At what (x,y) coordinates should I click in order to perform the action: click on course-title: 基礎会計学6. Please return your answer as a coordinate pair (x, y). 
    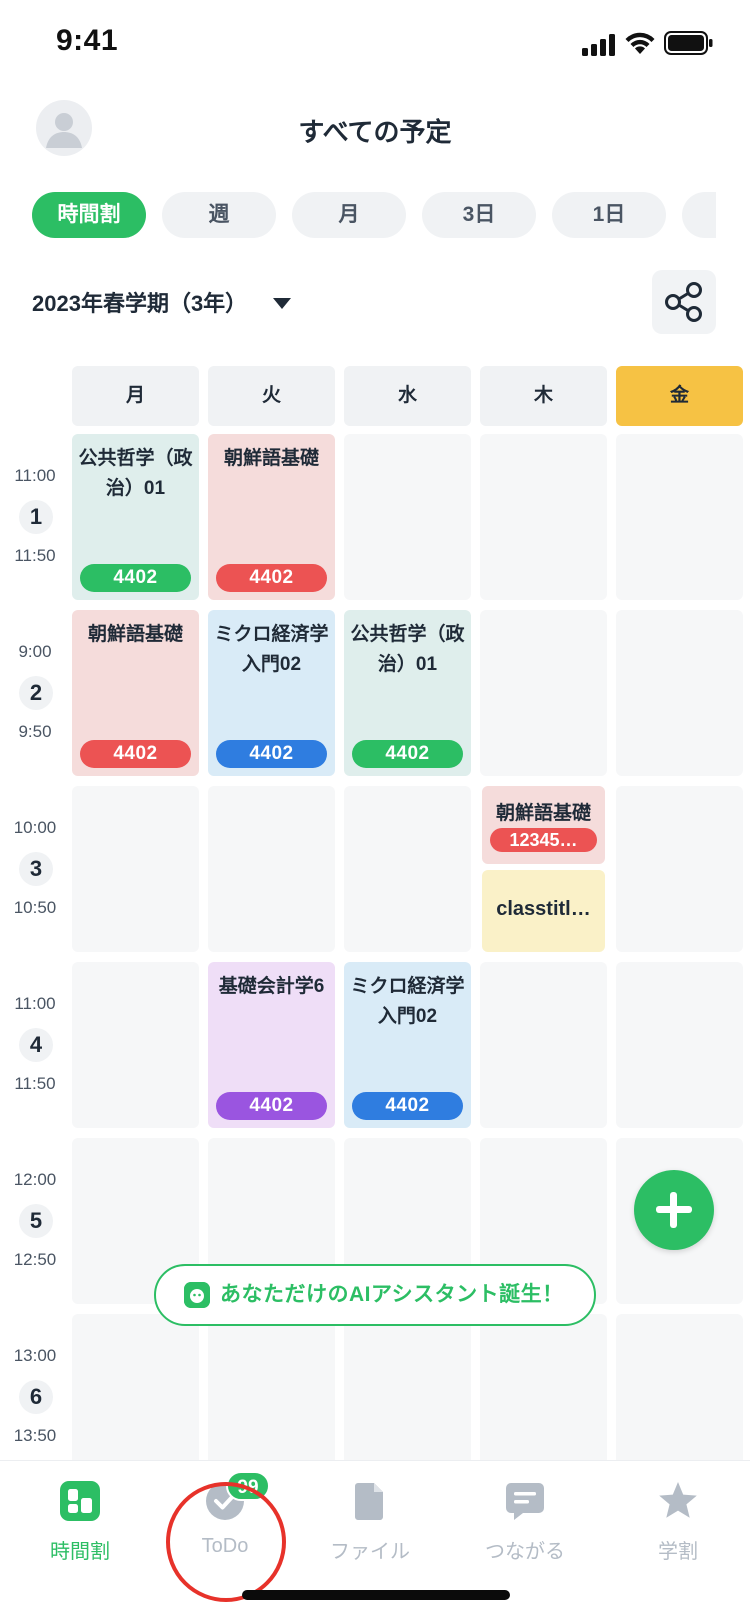
    Looking at the image, I should click on (271, 986).